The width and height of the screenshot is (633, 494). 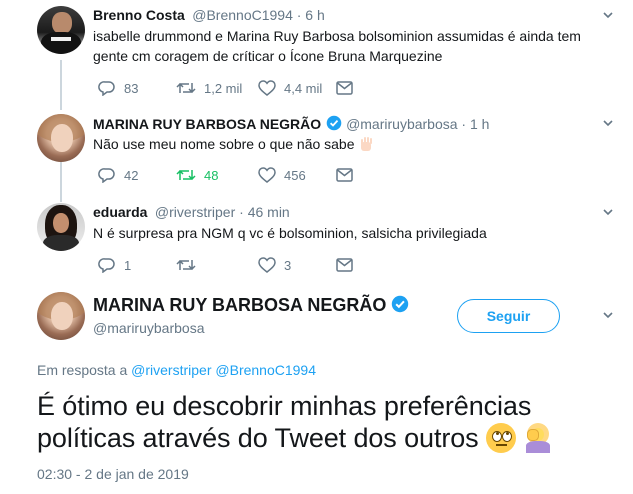 I want to click on reply-button: 1, so click(x=114, y=265).